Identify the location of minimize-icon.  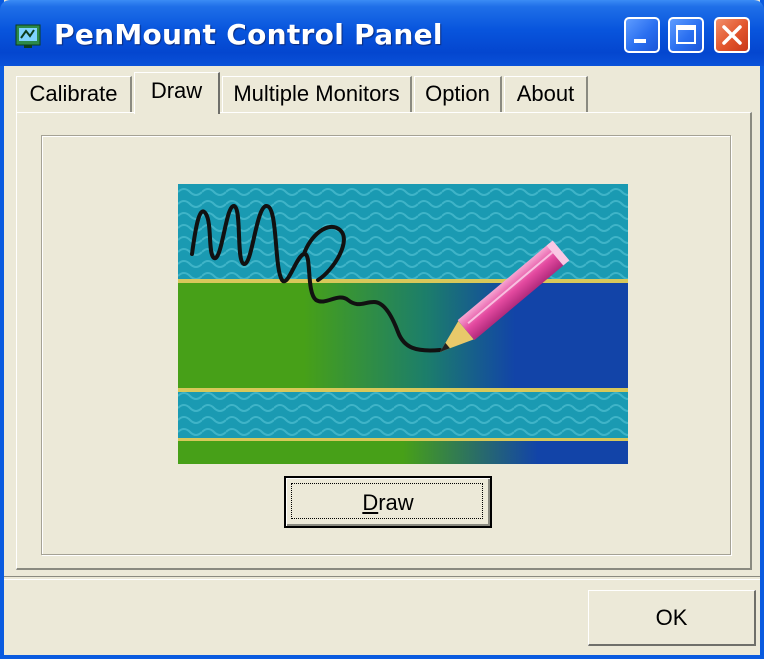
(640, 41).